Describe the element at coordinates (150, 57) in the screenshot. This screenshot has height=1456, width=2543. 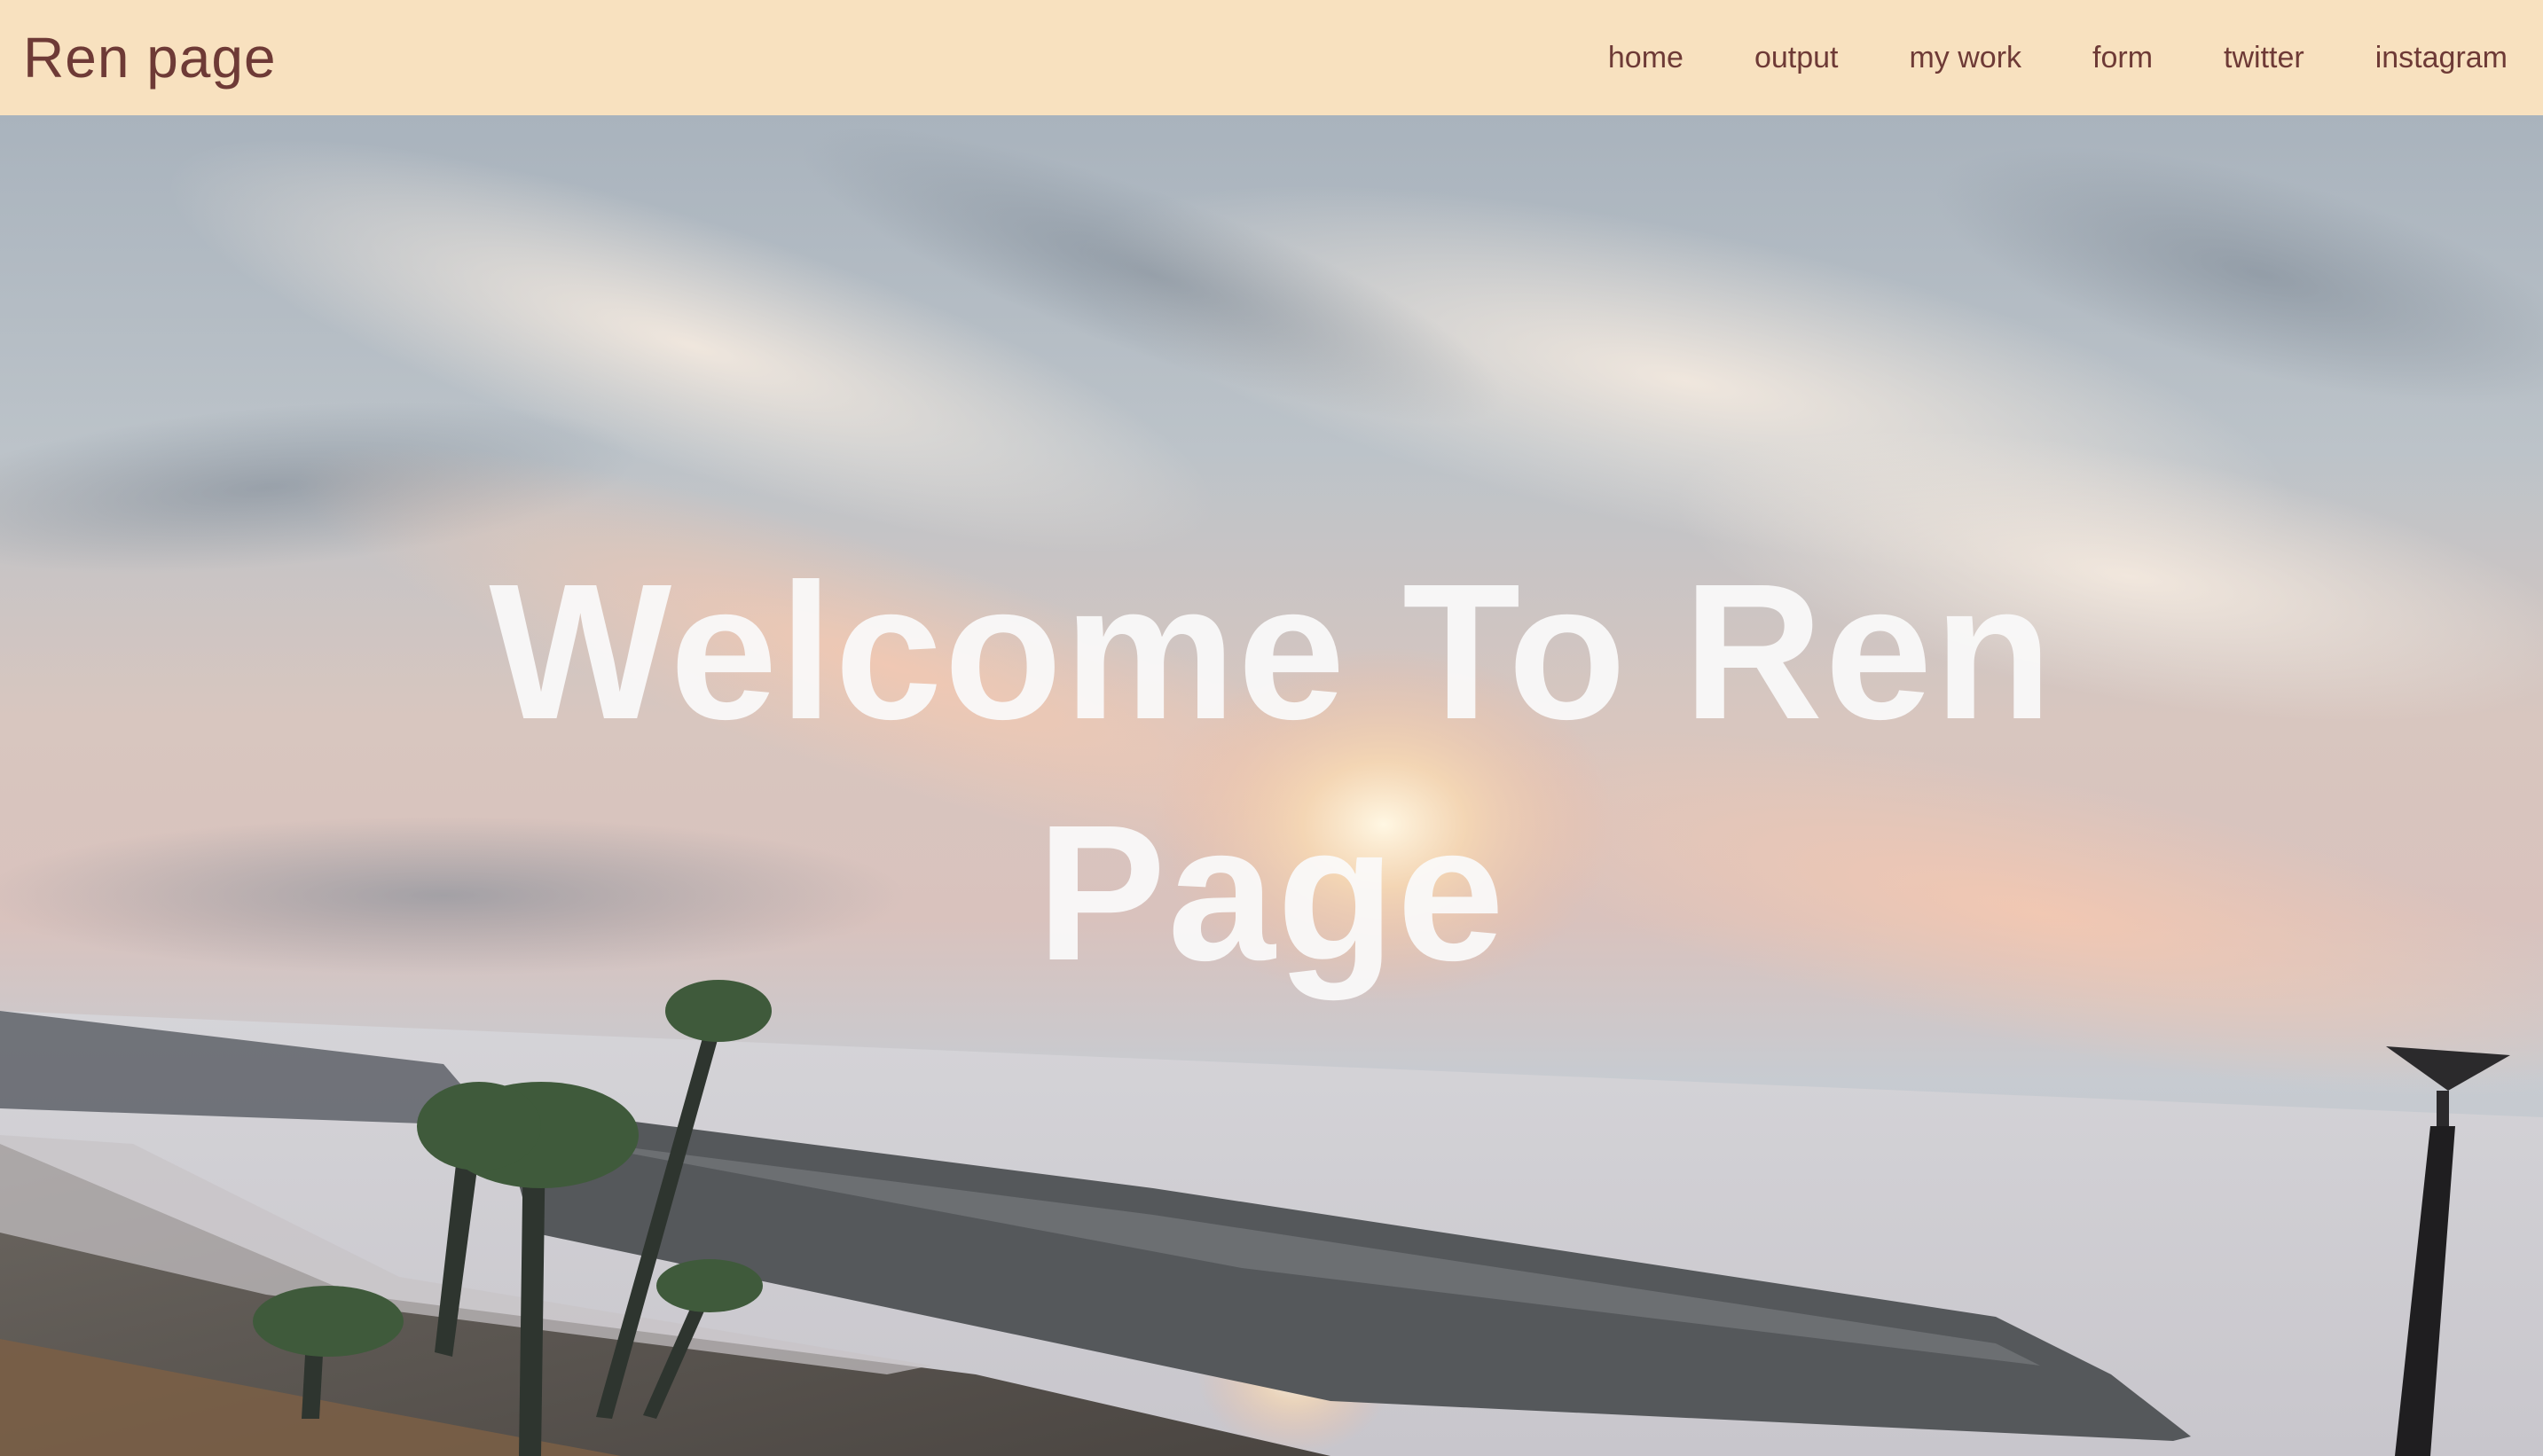
I see `site-logo: Ren page` at that location.